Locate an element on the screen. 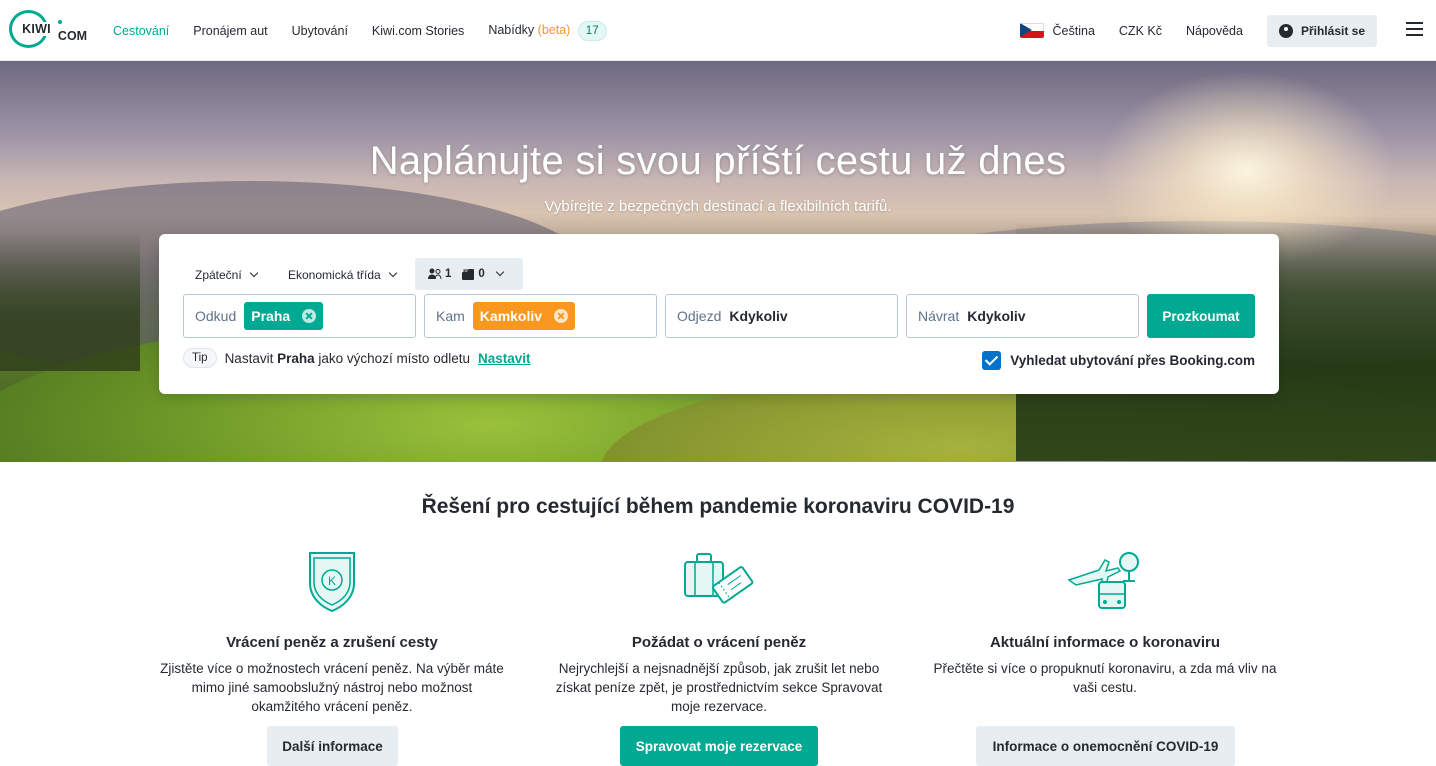 The height and width of the screenshot is (766, 1436). cabin-class-select: Ekonomická třída is located at coordinates (342, 275).